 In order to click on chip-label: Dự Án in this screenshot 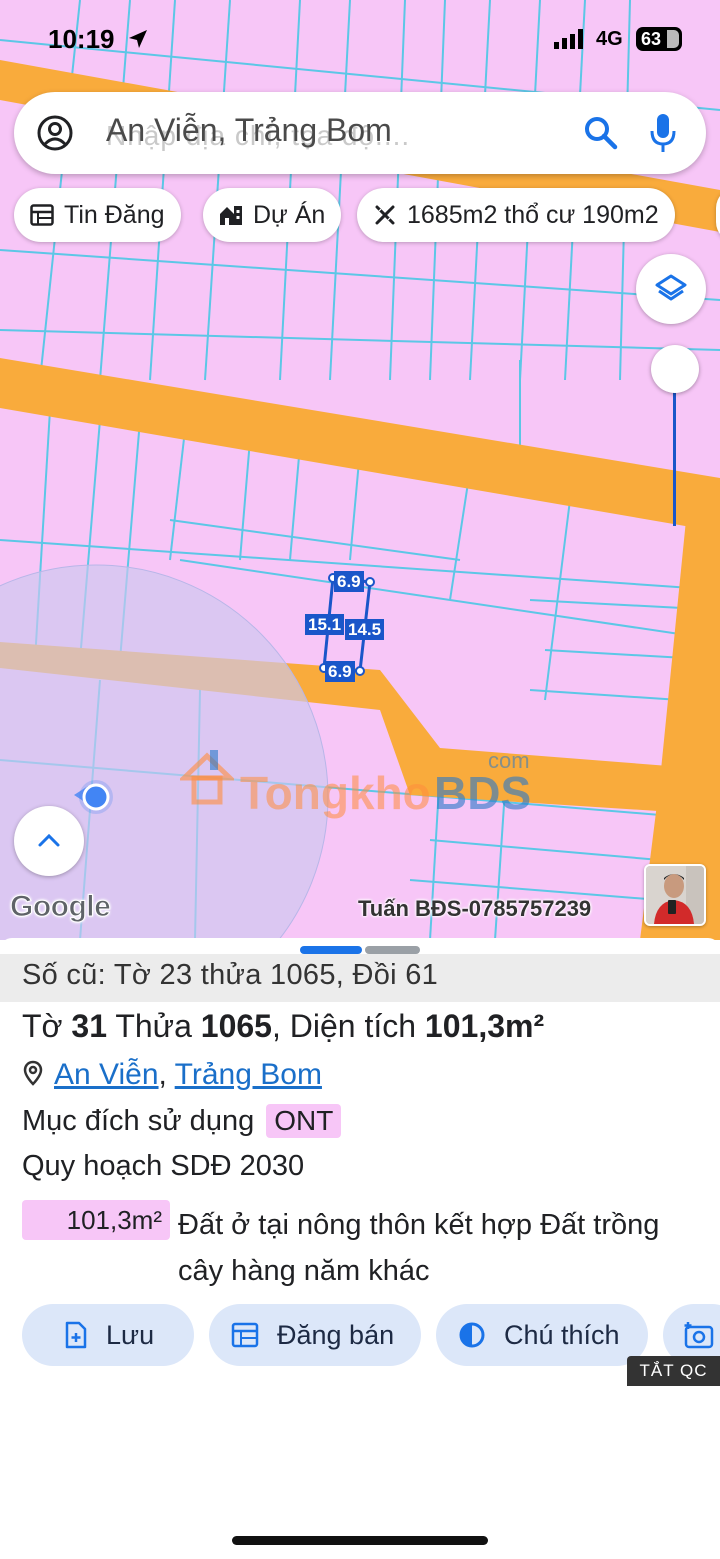, I will do `click(289, 214)`.